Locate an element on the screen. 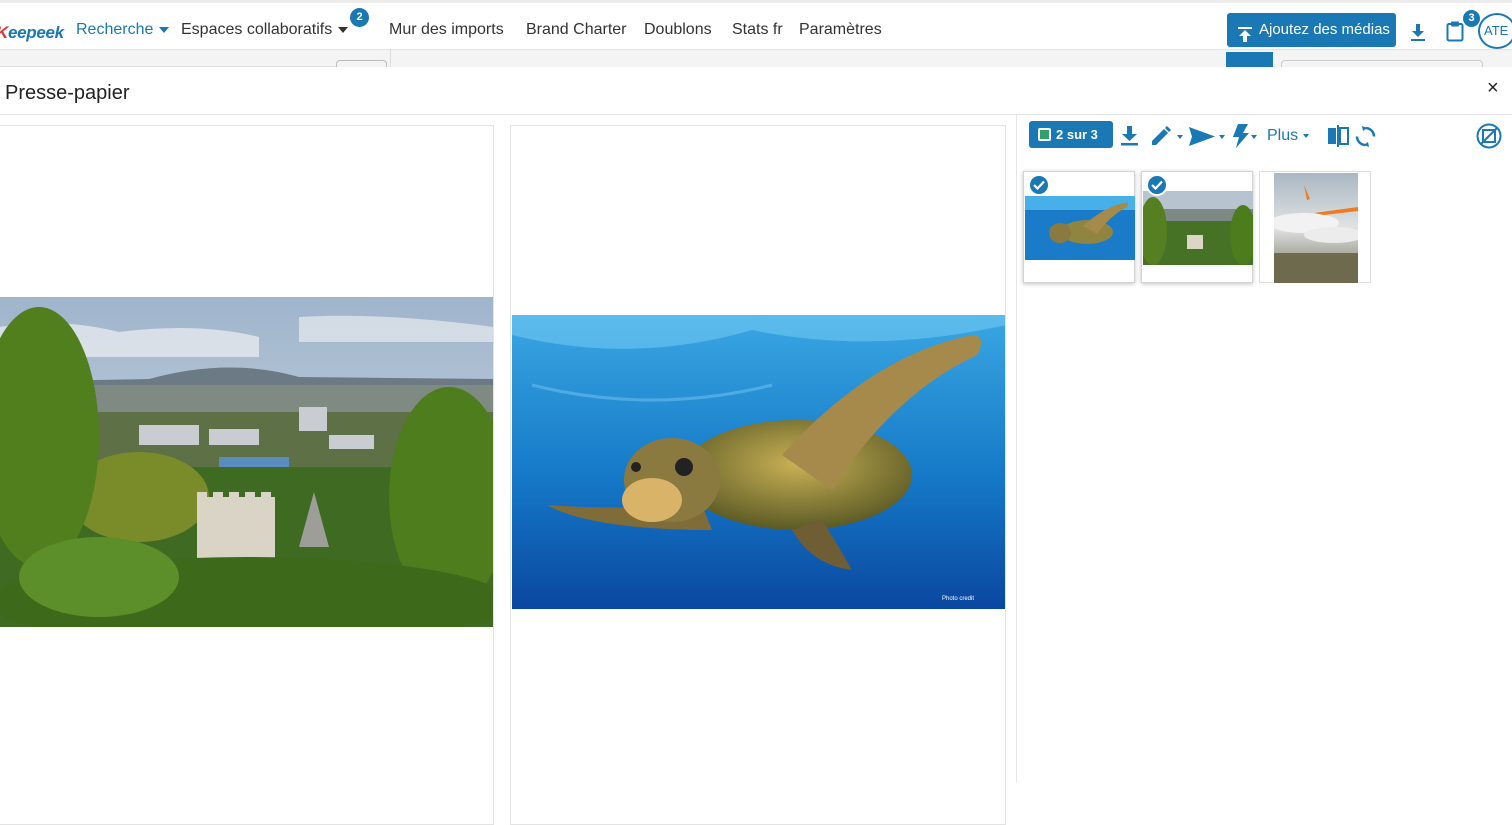  castle-landscape-thumbnail is located at coordinates (1198, 228).